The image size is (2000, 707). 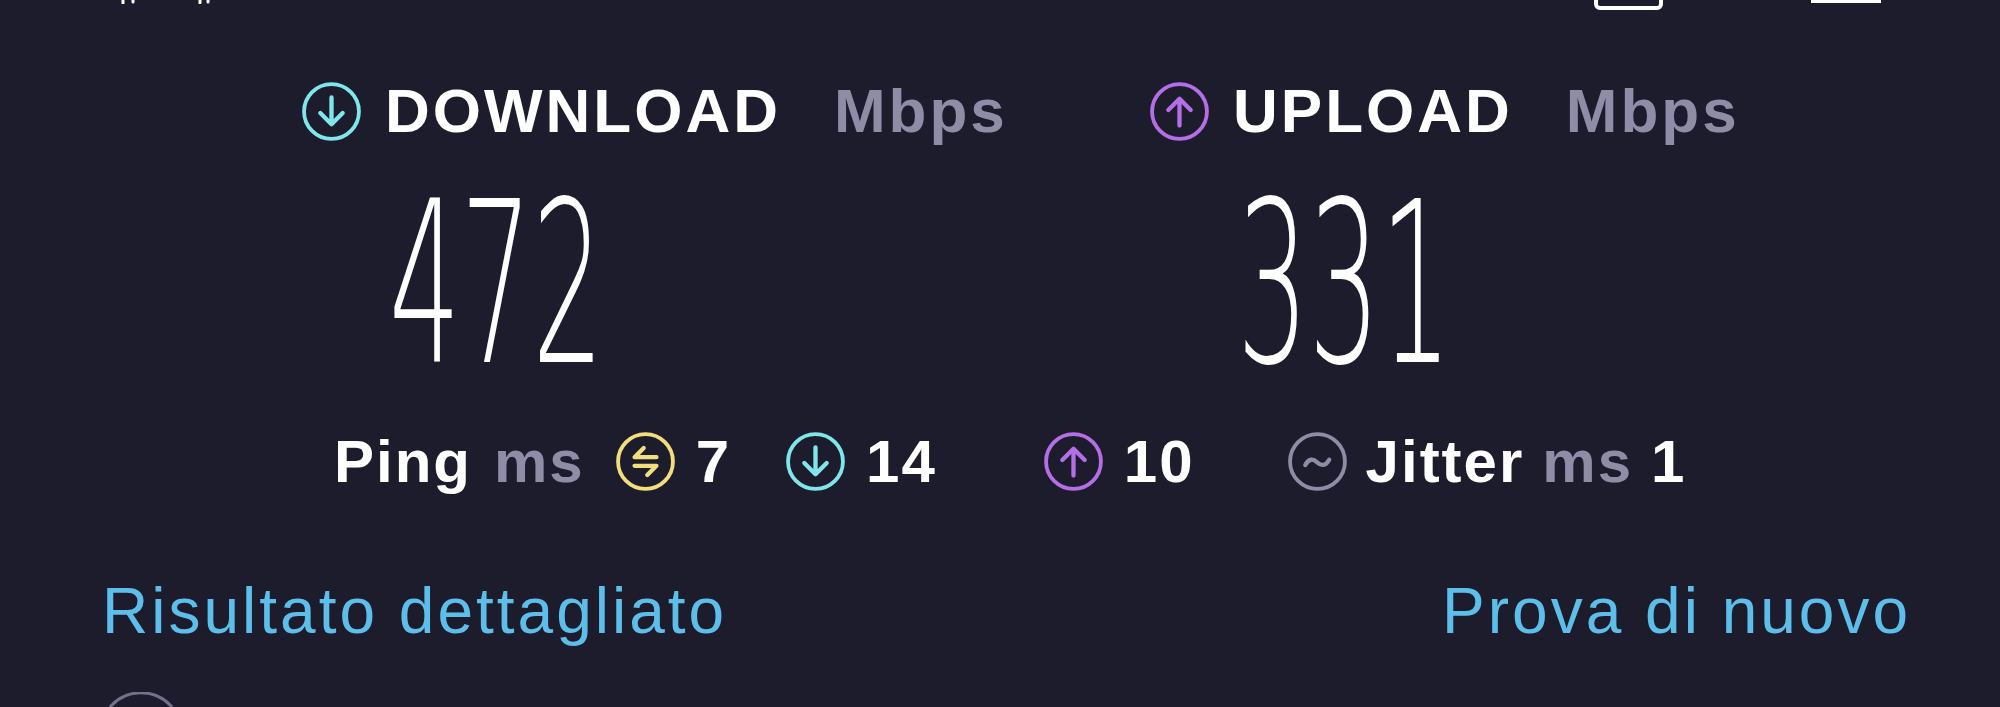 What do you see at coordinates (1669, 461) in the screenshot?
I see `jitter-value: 1` at bounding box center [1669, 461].